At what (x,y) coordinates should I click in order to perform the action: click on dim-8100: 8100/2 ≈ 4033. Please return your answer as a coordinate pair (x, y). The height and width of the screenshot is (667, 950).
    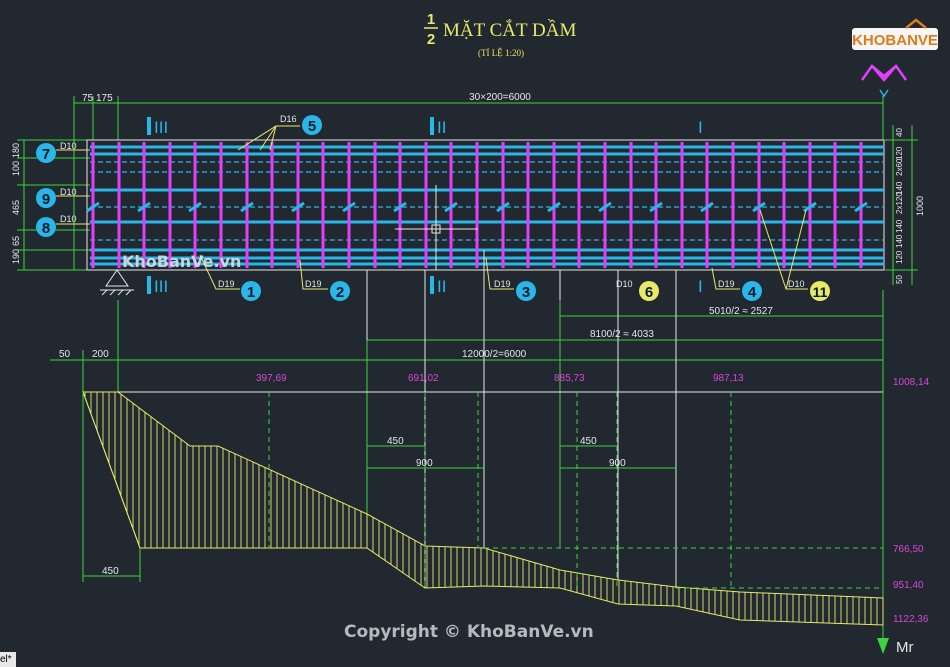
    Looking at the image, I should click on (622, 334).